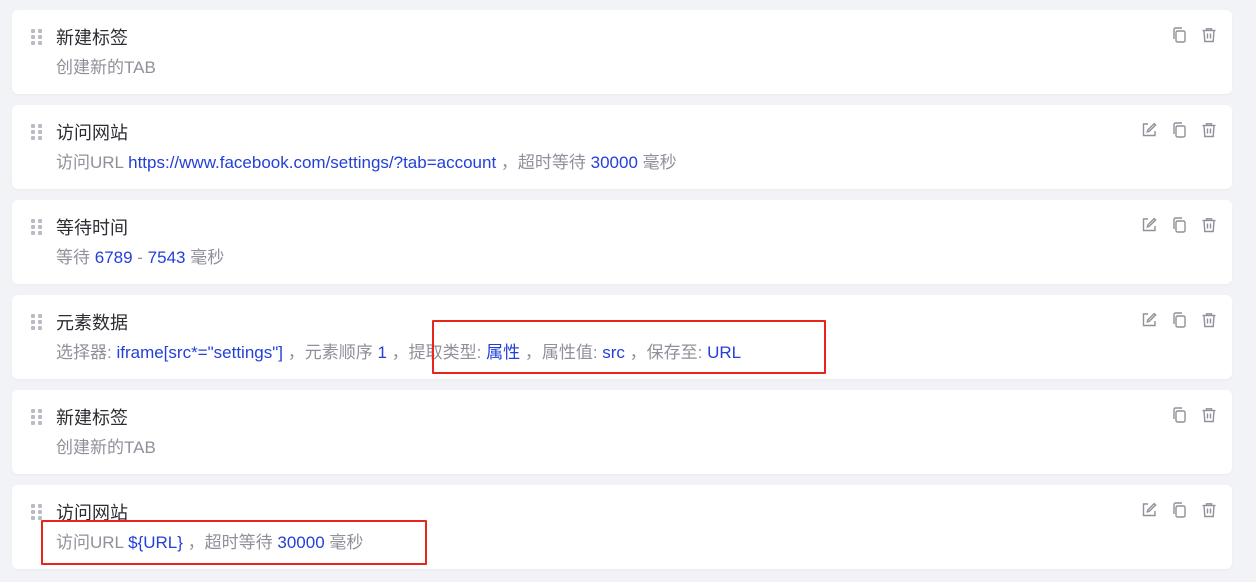  Describe the element at coordinates (436, 352) in the screenshot. I see `description-text: ，提取类型:` at that location.